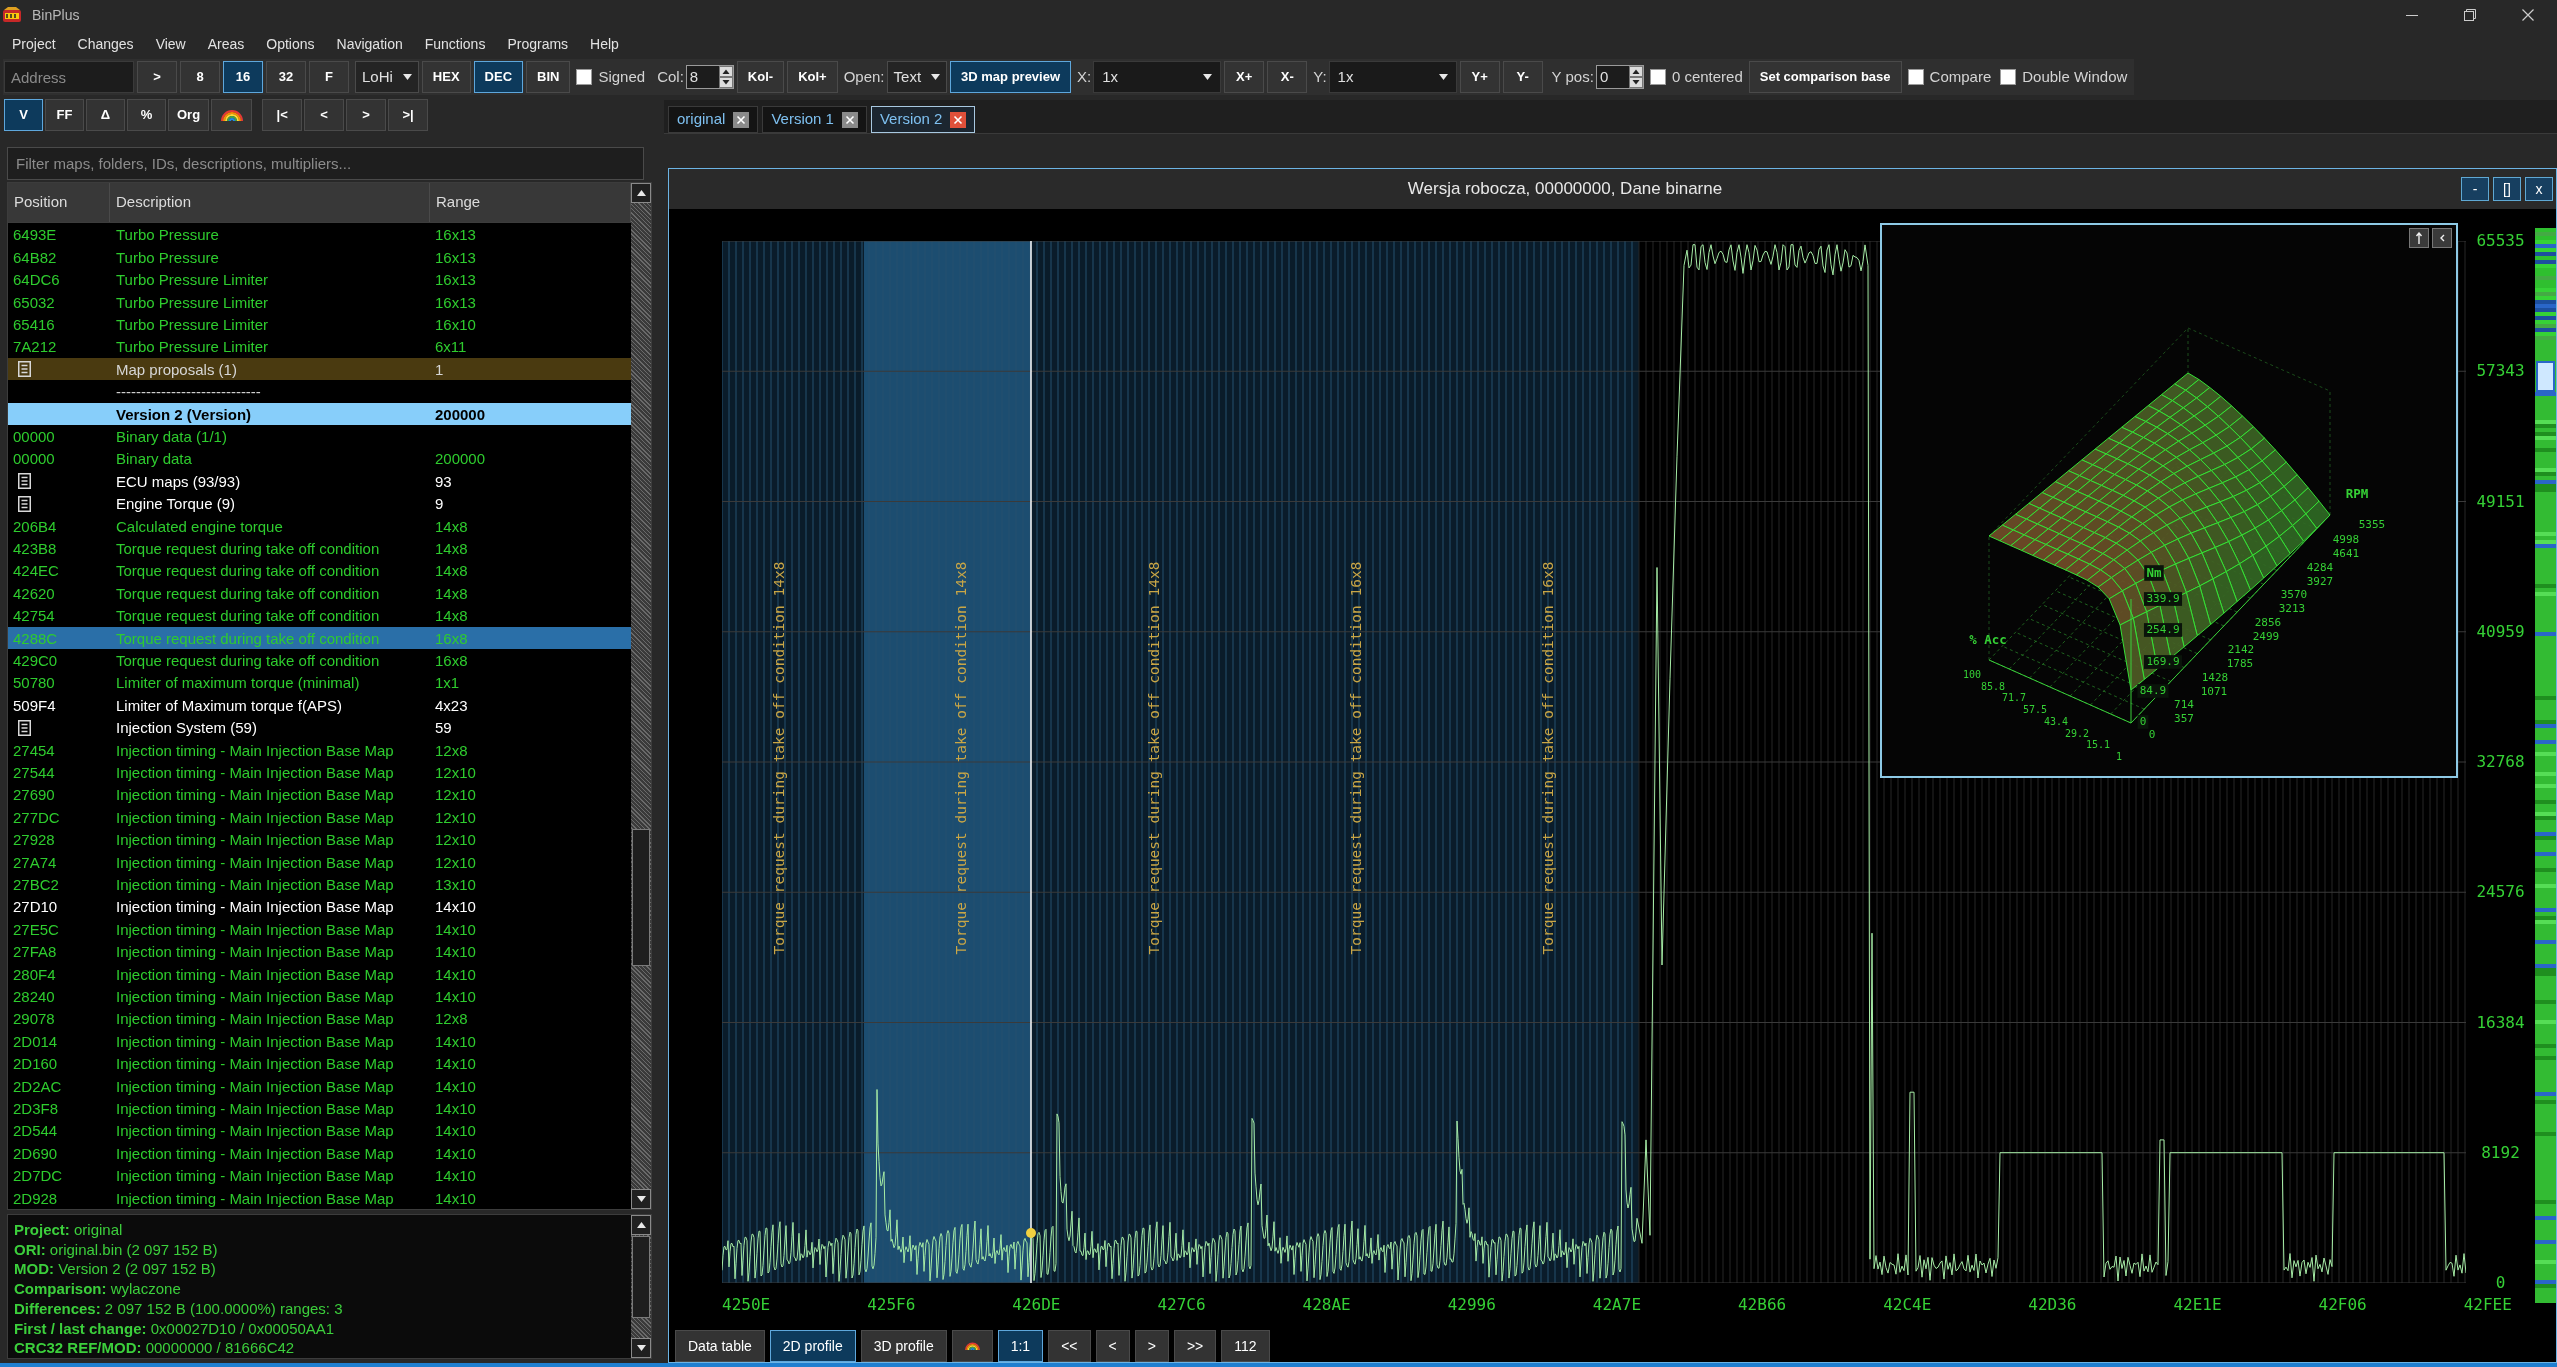 The image size is (2557, 1367). I want to click on toggle-button: BIN, so click(548, 77).